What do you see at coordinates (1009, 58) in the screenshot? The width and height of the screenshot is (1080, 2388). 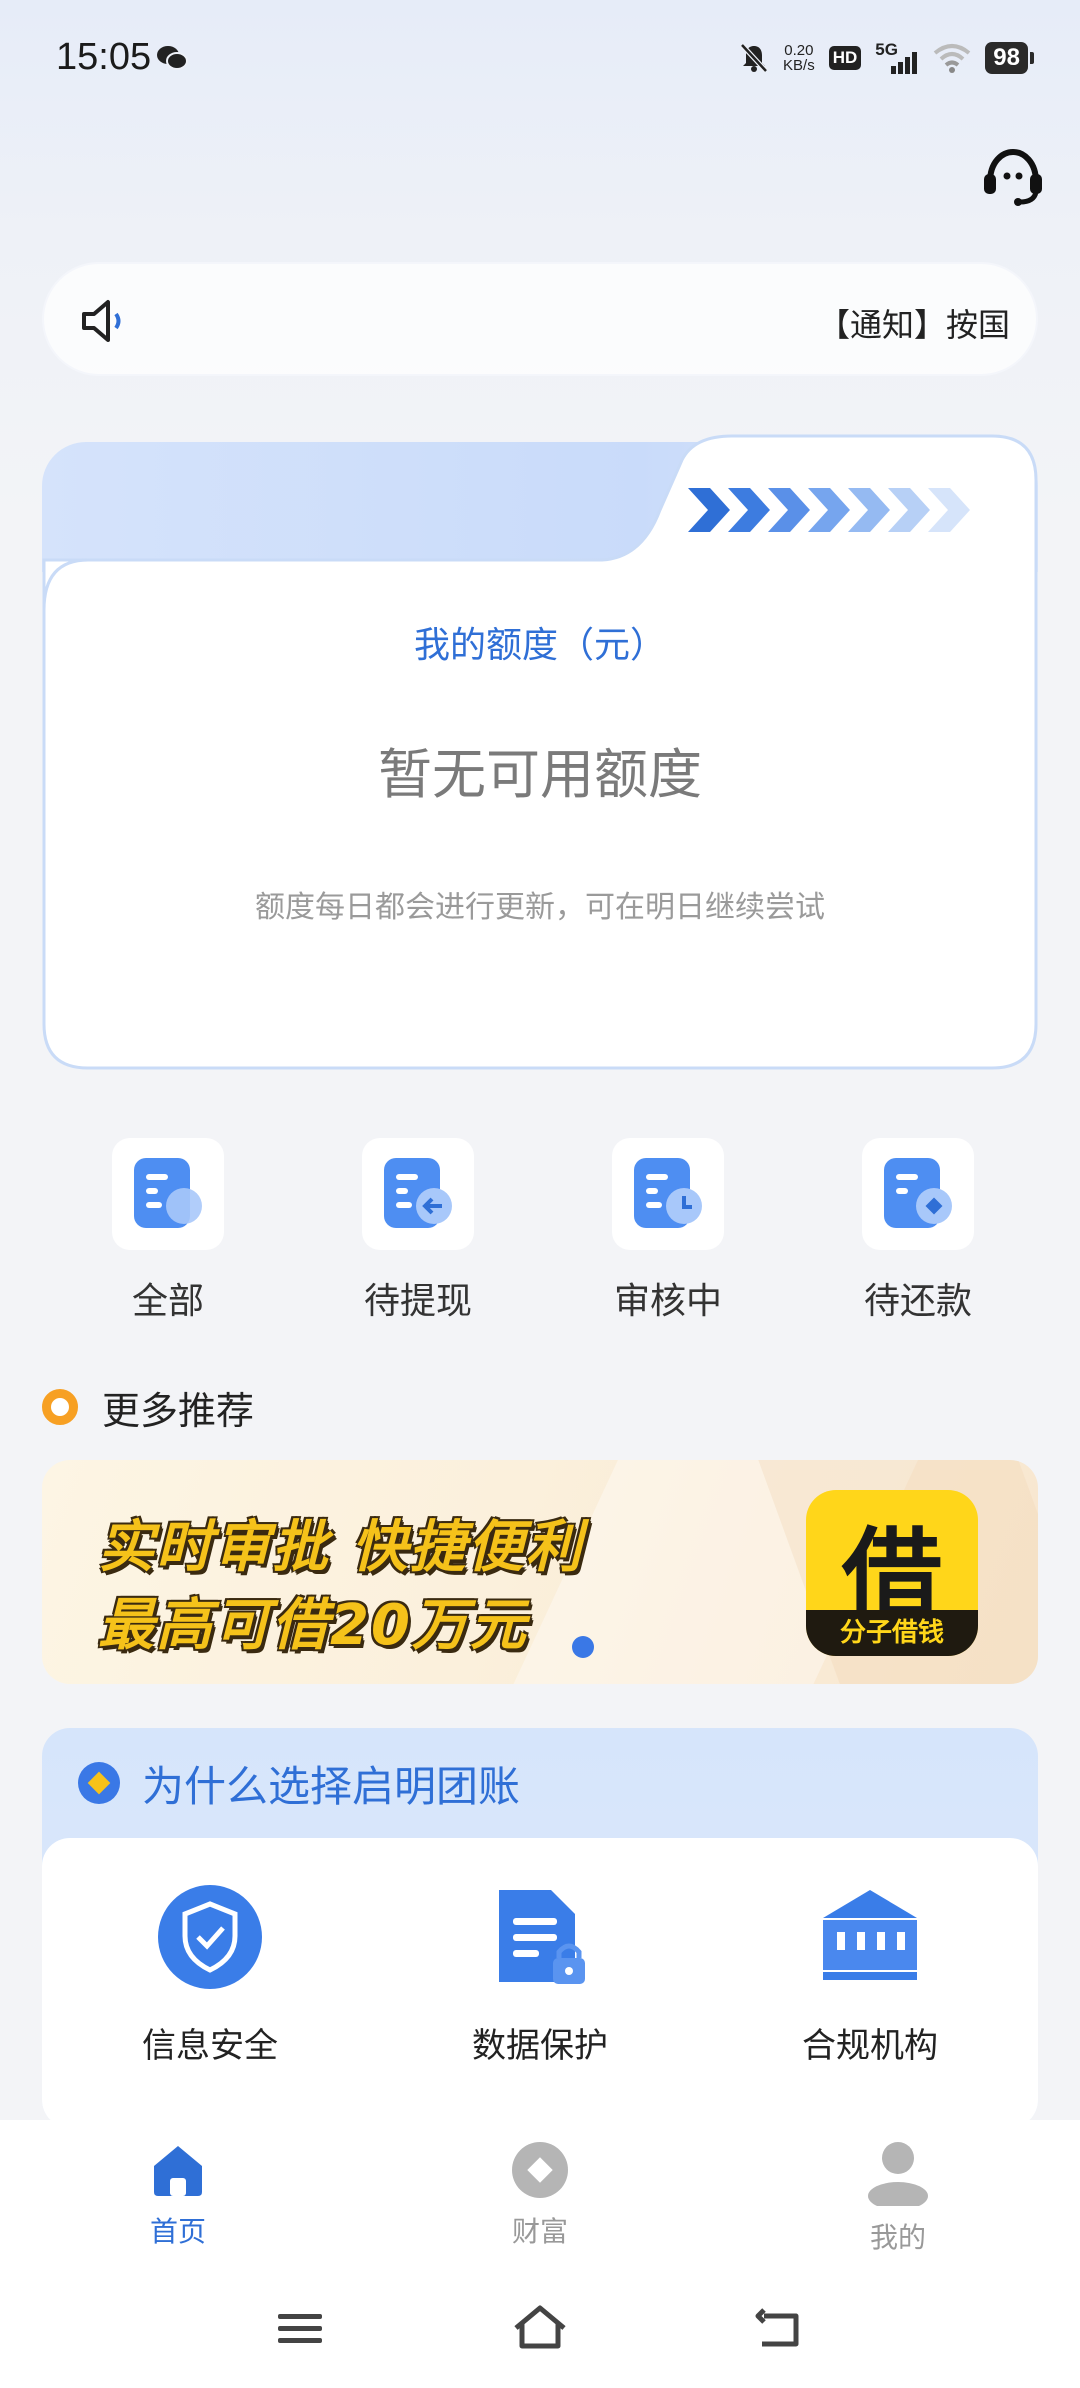 I see `battery-indicator: 98` at bounding box center [1009, 58].